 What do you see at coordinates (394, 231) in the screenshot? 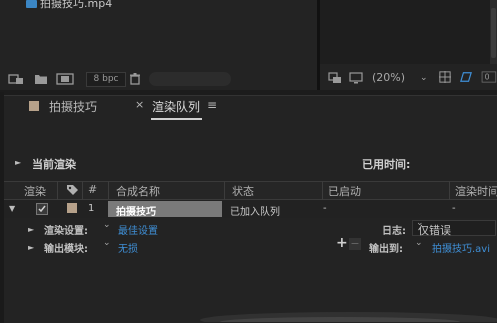
I see `log-label: 日志:` at bounding box center [394, 231].